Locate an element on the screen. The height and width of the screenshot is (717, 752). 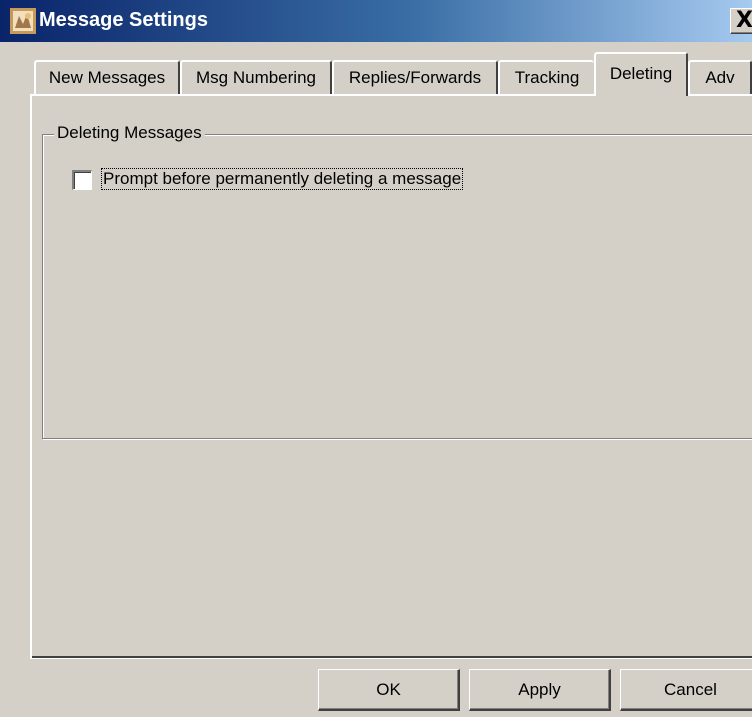
close-button: X is located at coordinates (741, 21).